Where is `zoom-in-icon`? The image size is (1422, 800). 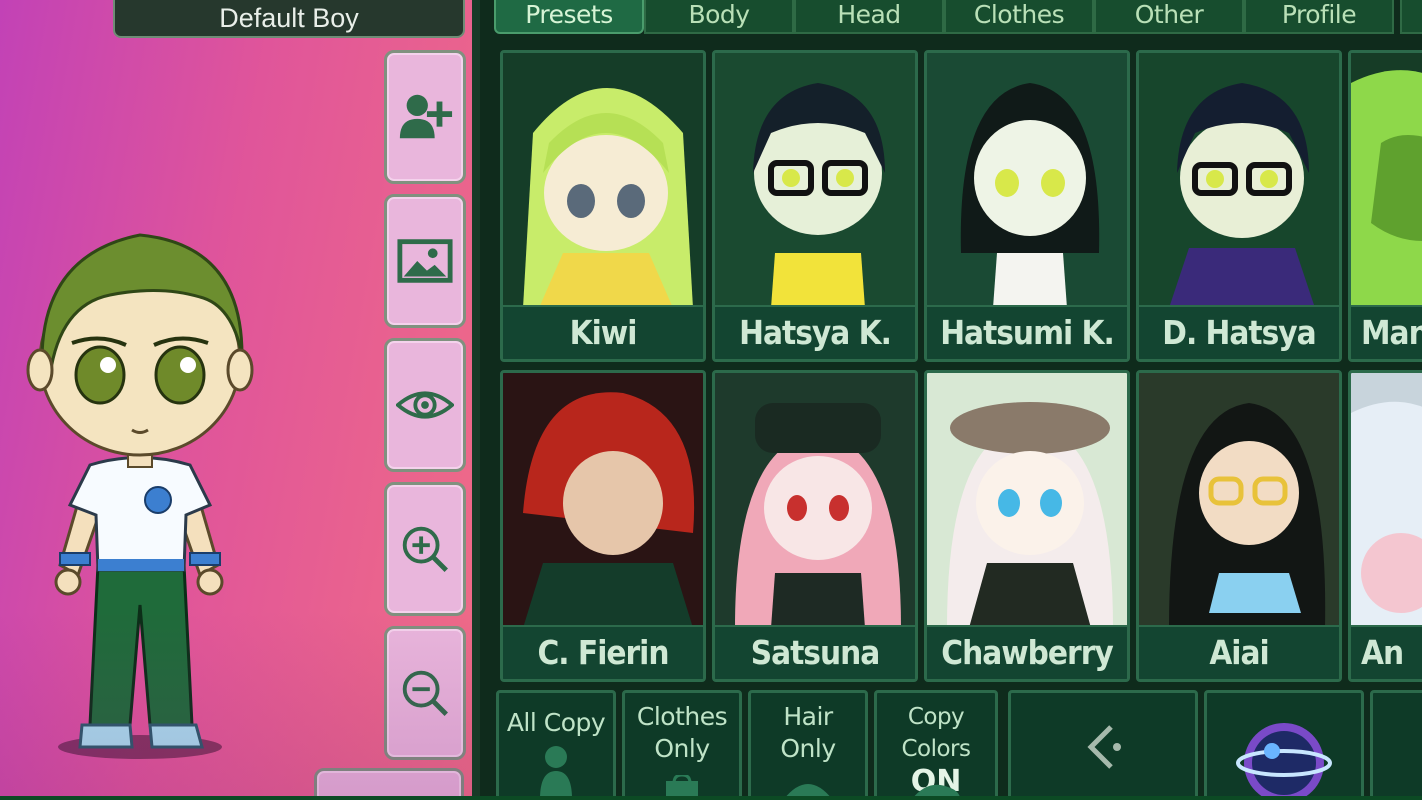 zoom-in-icon is located at coordinates (425, 549).